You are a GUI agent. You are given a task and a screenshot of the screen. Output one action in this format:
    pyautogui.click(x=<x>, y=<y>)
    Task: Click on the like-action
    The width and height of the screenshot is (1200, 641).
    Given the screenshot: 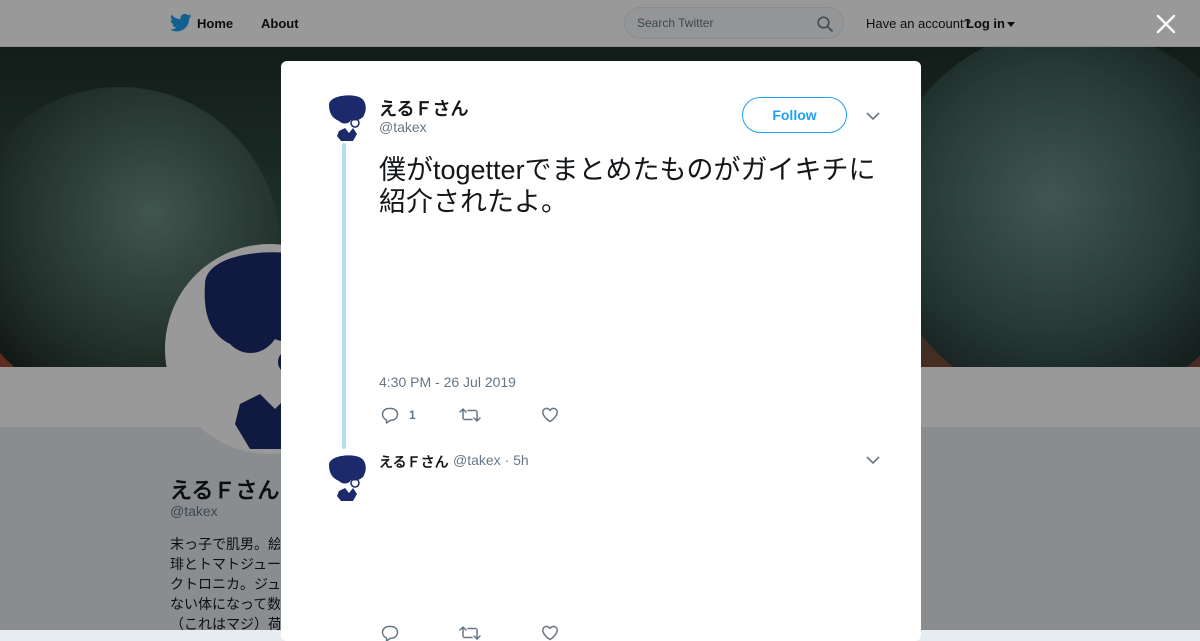 What is the action you would take?
    pyautogui.click(x=561, y=415)
    